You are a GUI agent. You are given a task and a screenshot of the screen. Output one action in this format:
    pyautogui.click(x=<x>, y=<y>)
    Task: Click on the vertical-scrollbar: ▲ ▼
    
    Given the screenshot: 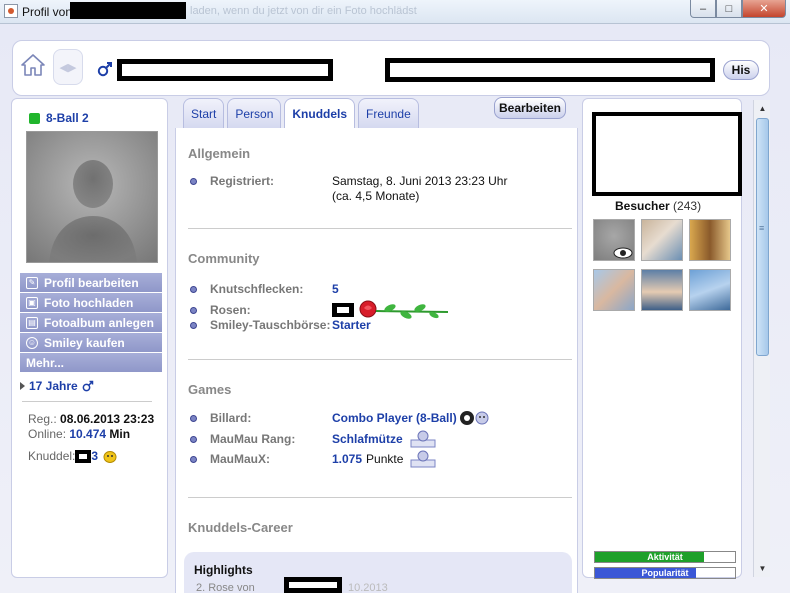 What is the action you would take?
    pyautogui.click(x=761, y=338)
    